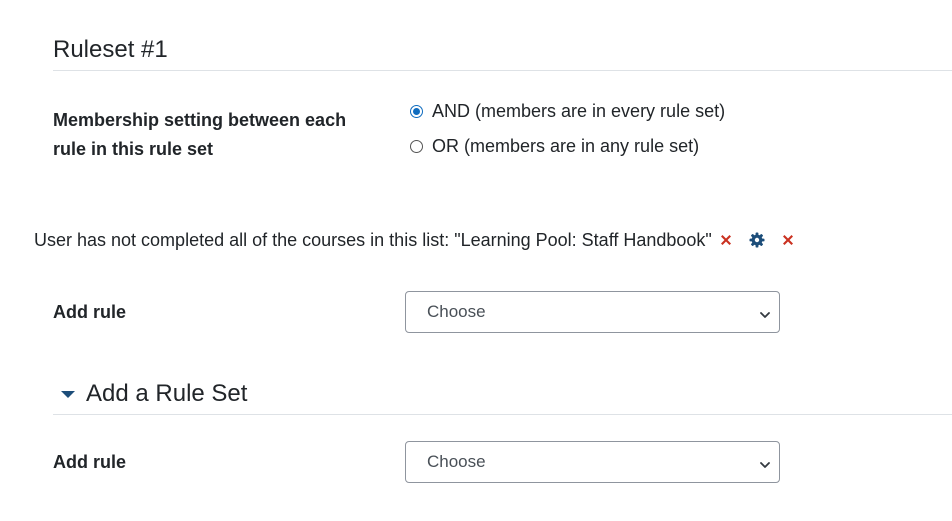 The height and width of the screenshot is (521, 952). What do you see at coordinates (416, 111) in the screenshot?
I see `radio-and` at bounding box center [416, 111].